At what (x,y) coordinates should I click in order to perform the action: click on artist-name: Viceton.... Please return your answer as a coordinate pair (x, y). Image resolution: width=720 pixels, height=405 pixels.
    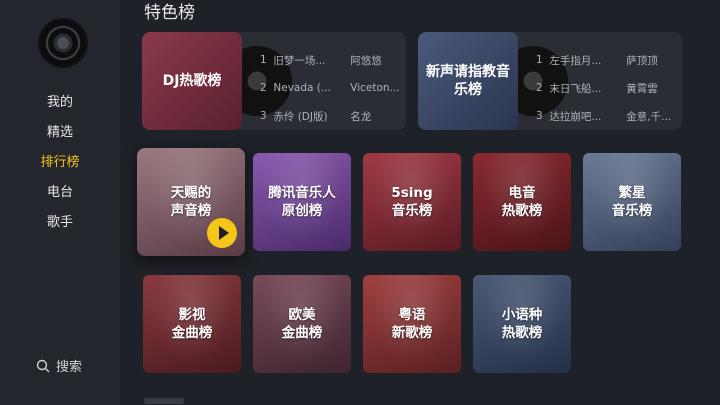
    Looking at the image, I should click on (375, 88).